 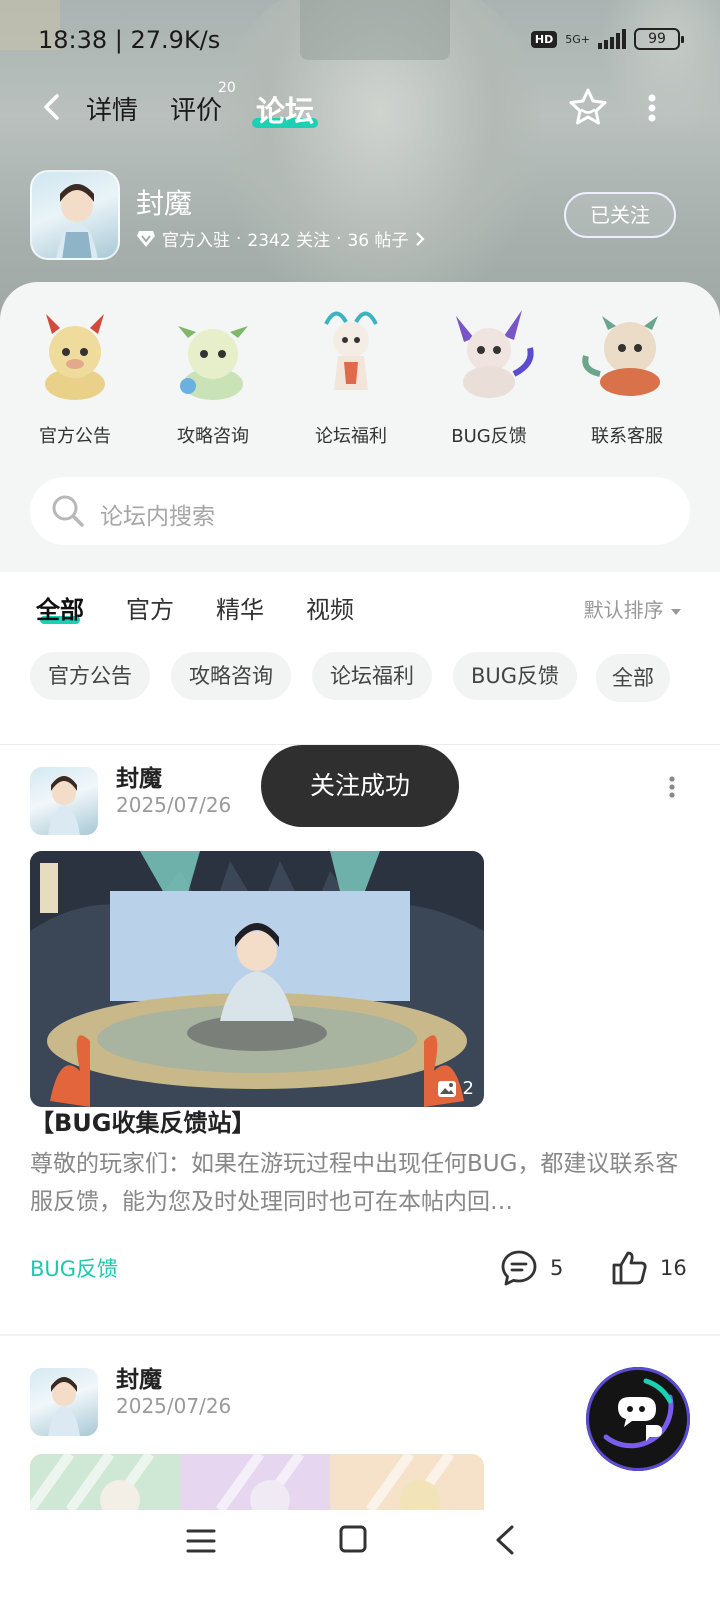 I want to click on status-icons: HD 5G+ 99, so click(x=607, y=39).